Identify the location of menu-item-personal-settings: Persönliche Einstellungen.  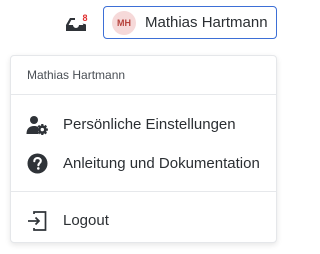
(143, 124).